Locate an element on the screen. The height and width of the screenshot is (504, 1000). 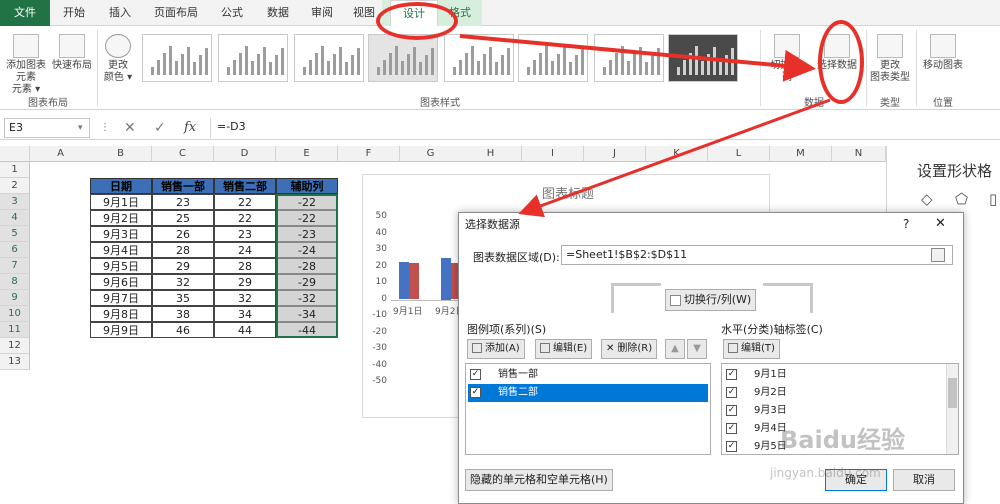
arrow-to-dialog is located at coordinates (674, 158).